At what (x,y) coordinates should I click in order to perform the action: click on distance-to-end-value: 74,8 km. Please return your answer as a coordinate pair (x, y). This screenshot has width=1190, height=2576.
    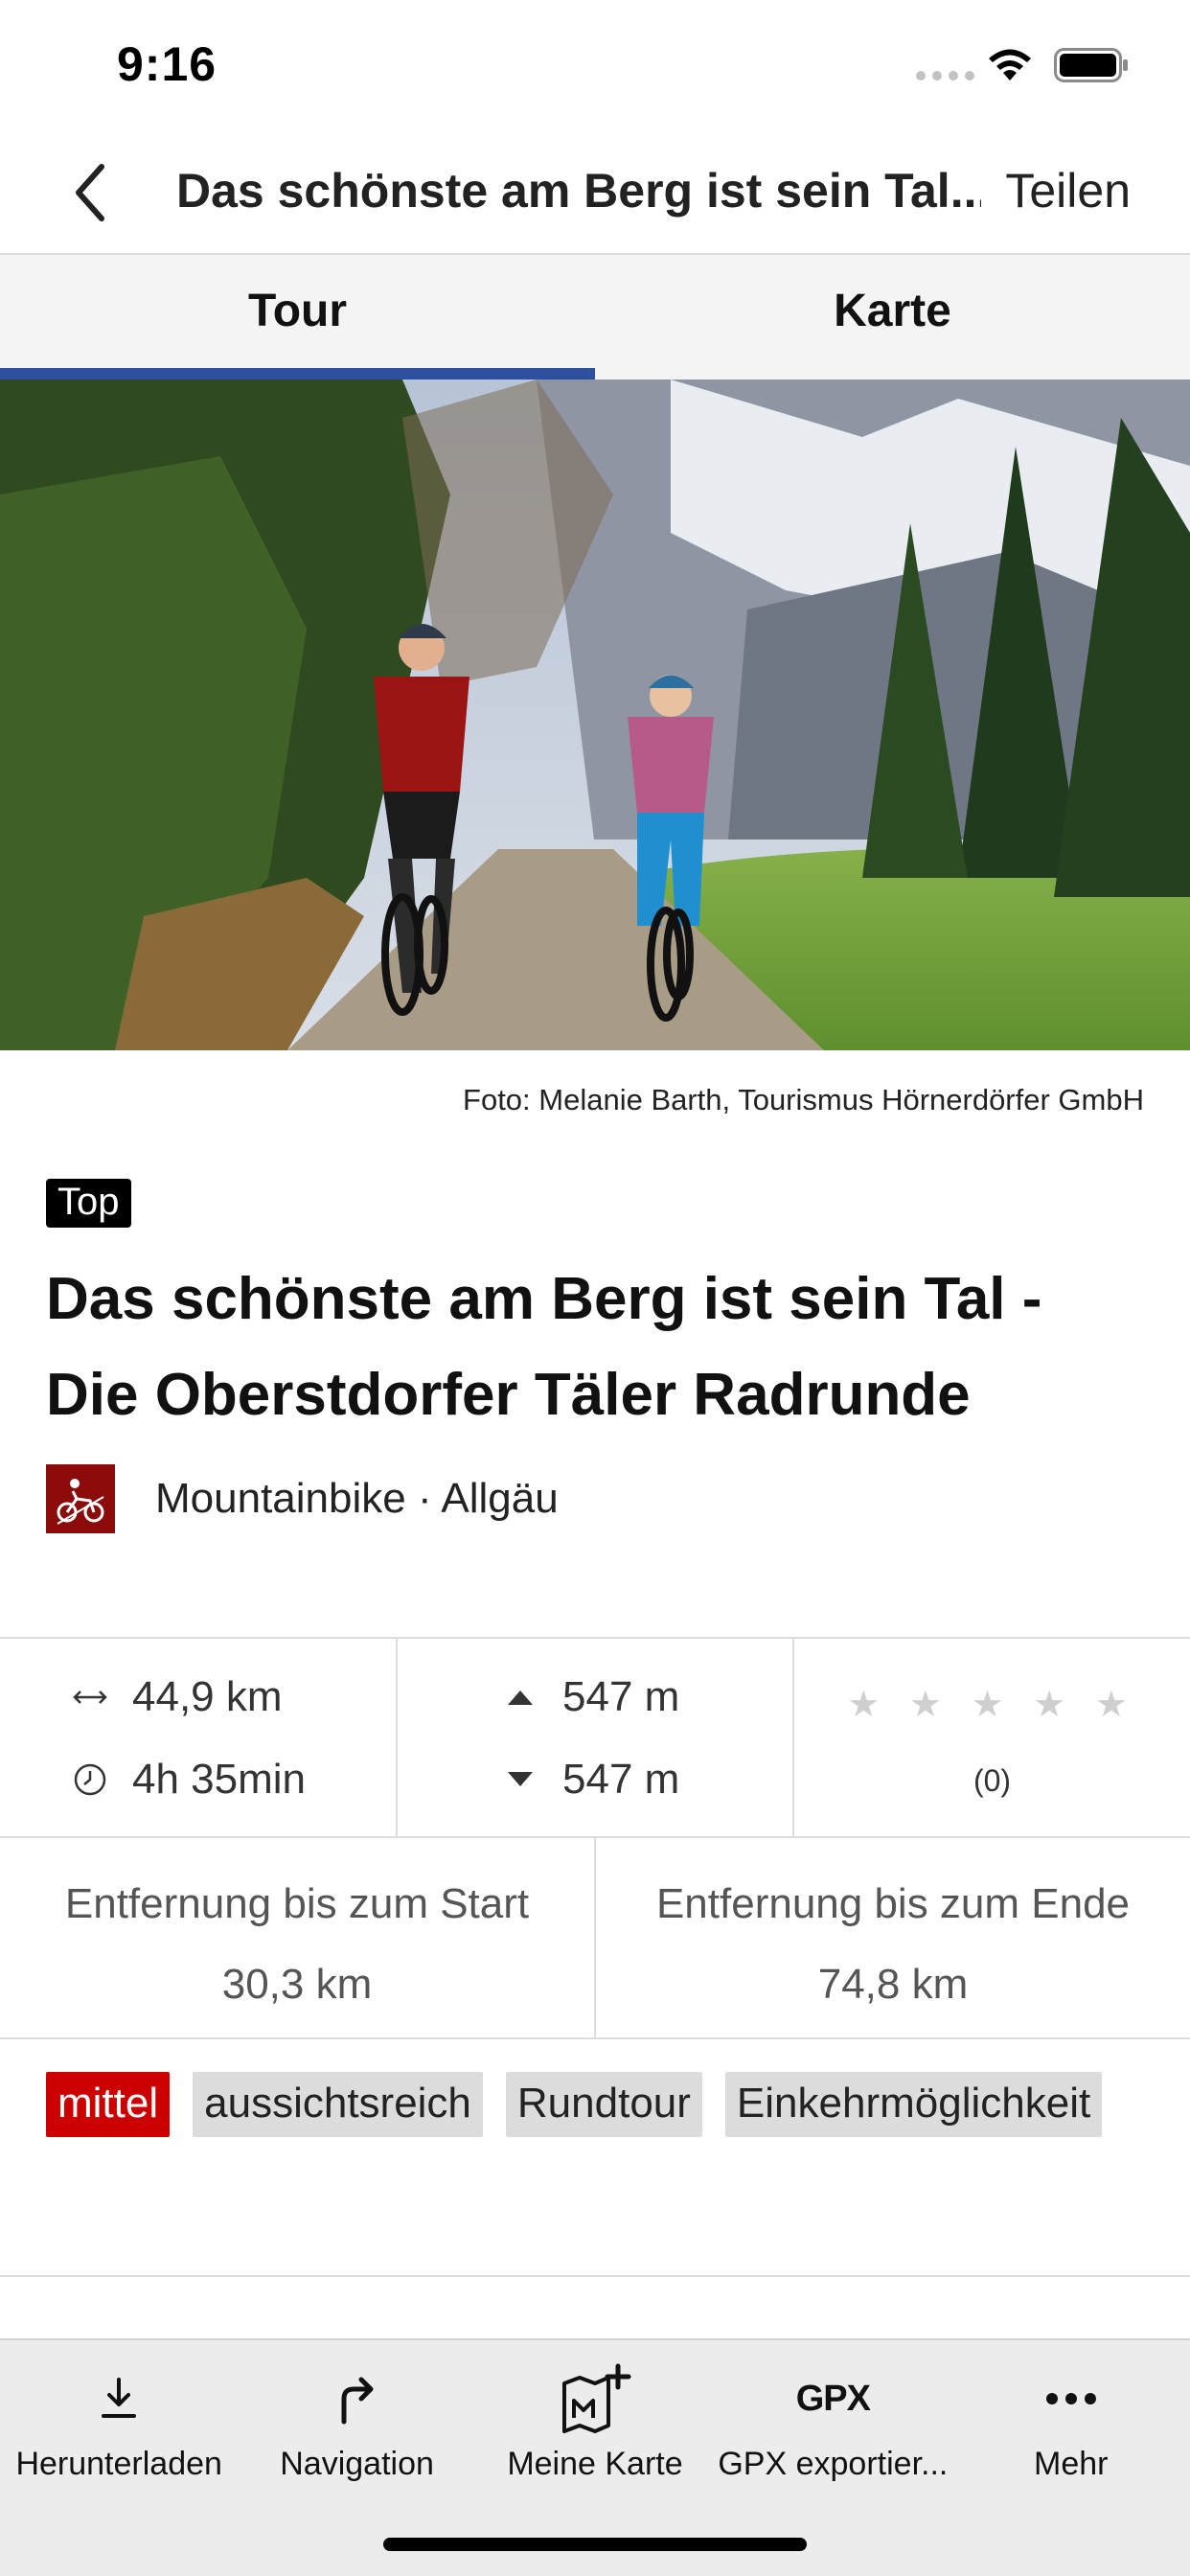
    Looking at the image, I should click on (893, 1984).